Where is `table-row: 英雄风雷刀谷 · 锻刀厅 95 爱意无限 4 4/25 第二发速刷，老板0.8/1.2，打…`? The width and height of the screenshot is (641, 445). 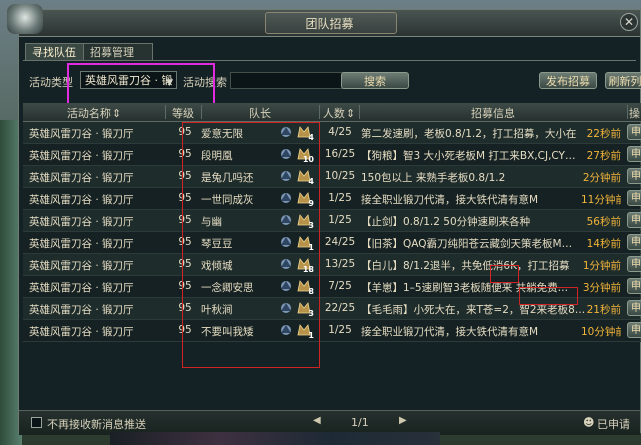
table-row: 英雄风雷刀谷 · 锻刀厅 95 爱意无限 4 4/25 第二发速刷，老板0.8/1.2，打… is located at coordinates (332, 133).